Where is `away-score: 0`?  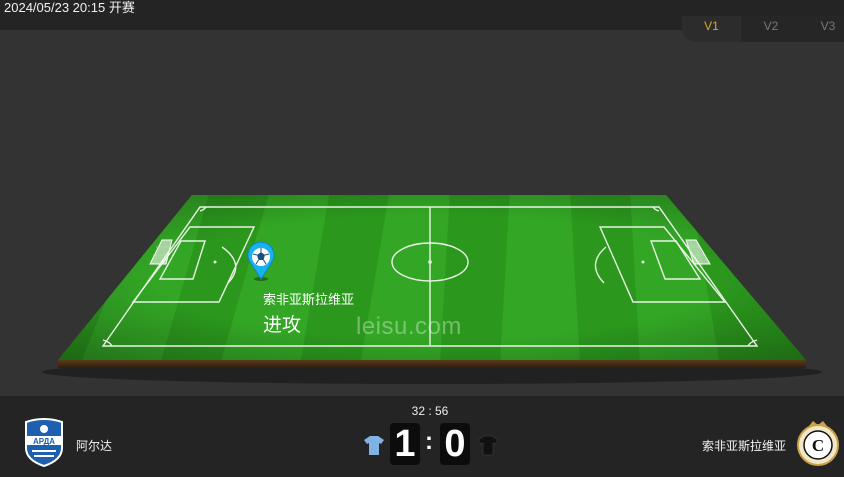 away-score: 0 is located at coordinates (455, 444).